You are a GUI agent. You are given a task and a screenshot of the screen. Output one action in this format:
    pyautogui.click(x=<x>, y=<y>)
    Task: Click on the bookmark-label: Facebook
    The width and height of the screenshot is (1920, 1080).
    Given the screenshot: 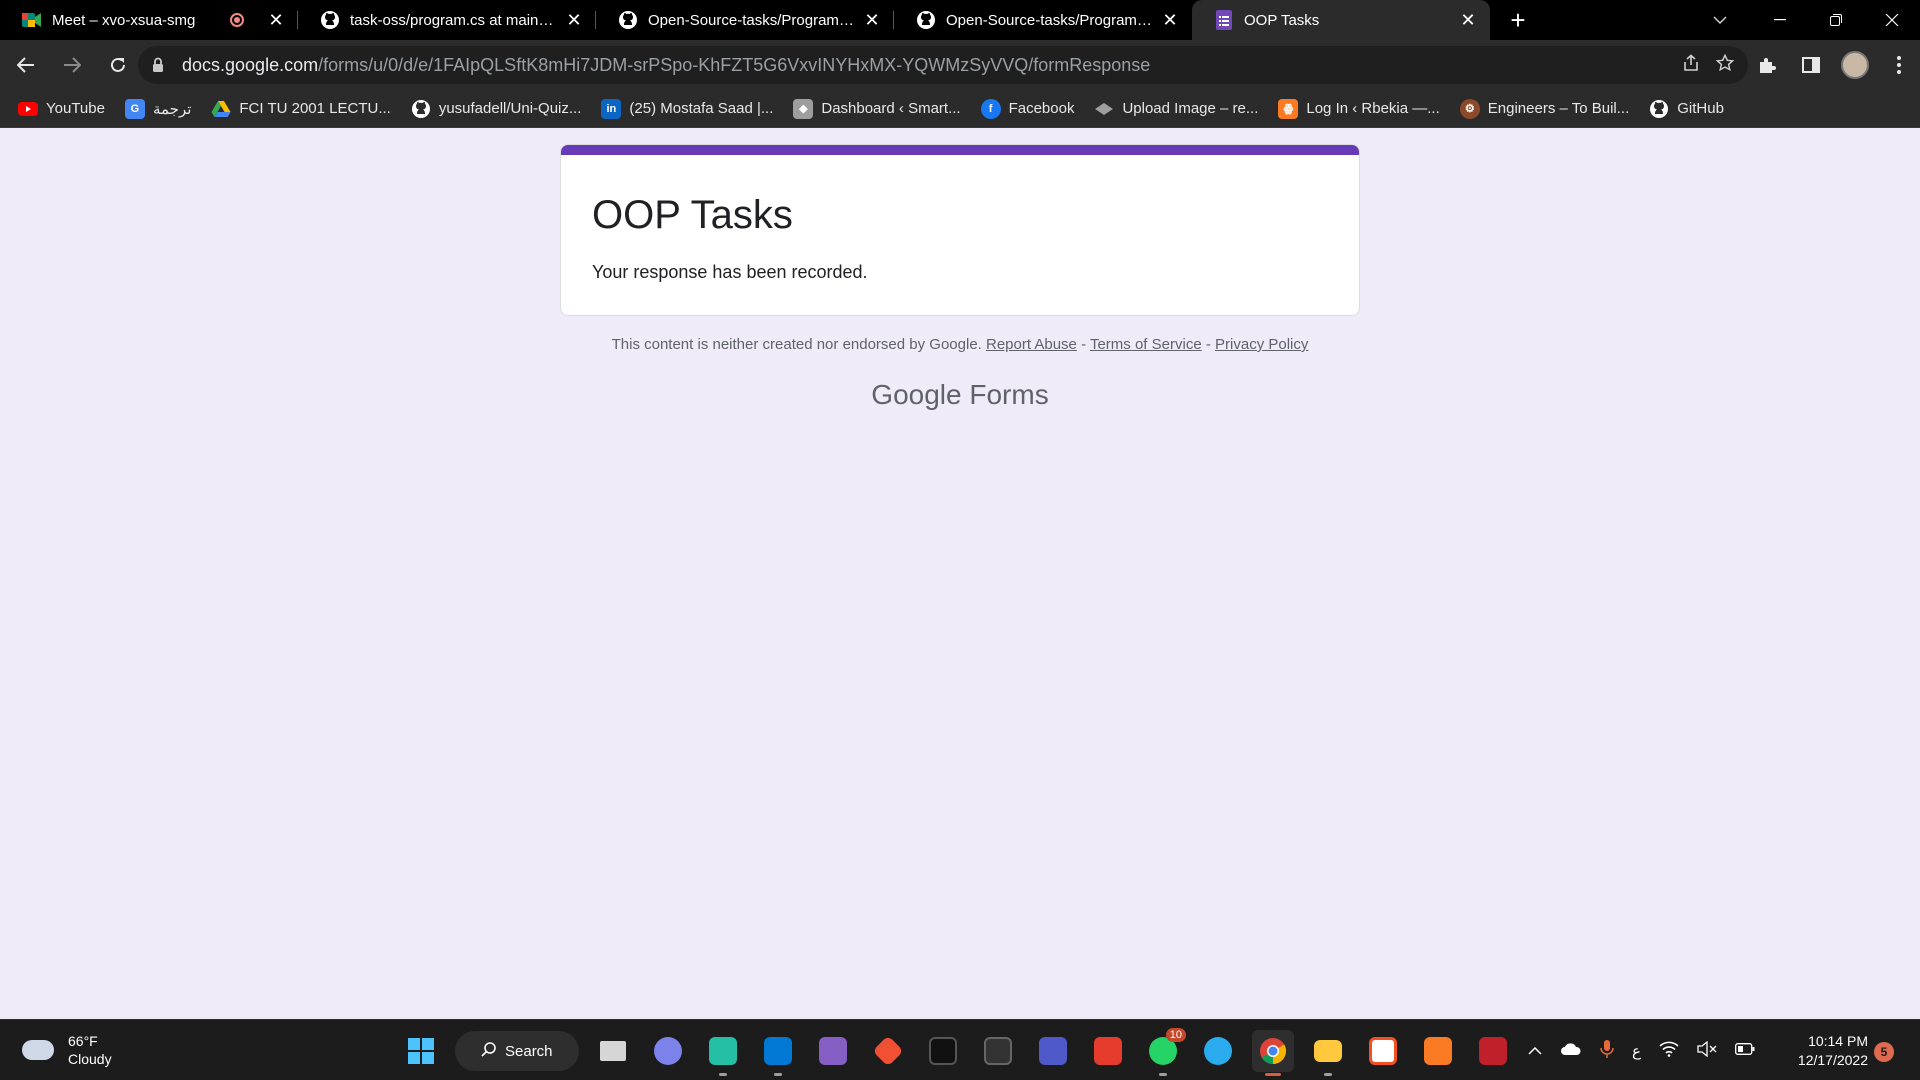 What is the action you would take?
    pyautogui.click(x=1041, y=108)
    